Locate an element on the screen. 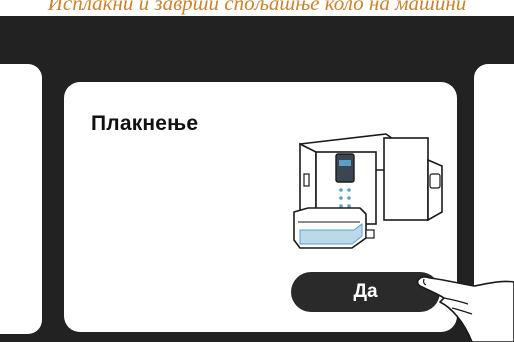  previous-card is located at coordinates (21, 199).